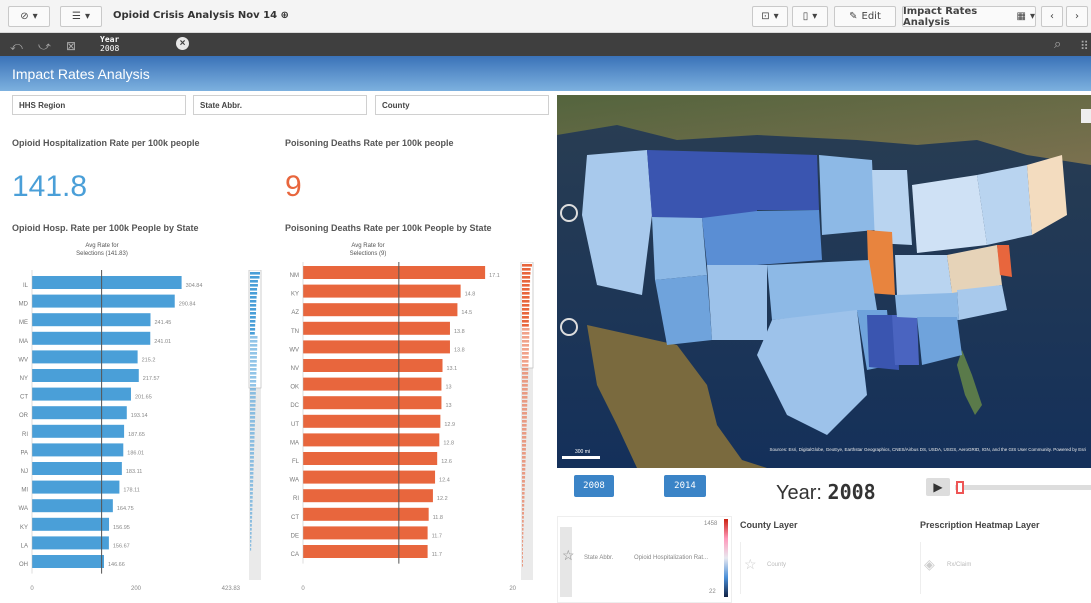 Image resolution: width=1091 pixels, height=603 pixels. What do you see at coordinates (71, 46) in the screenshot?
I see `clear-all-selections-icon: ⊠` at bounding box center [71, 46].